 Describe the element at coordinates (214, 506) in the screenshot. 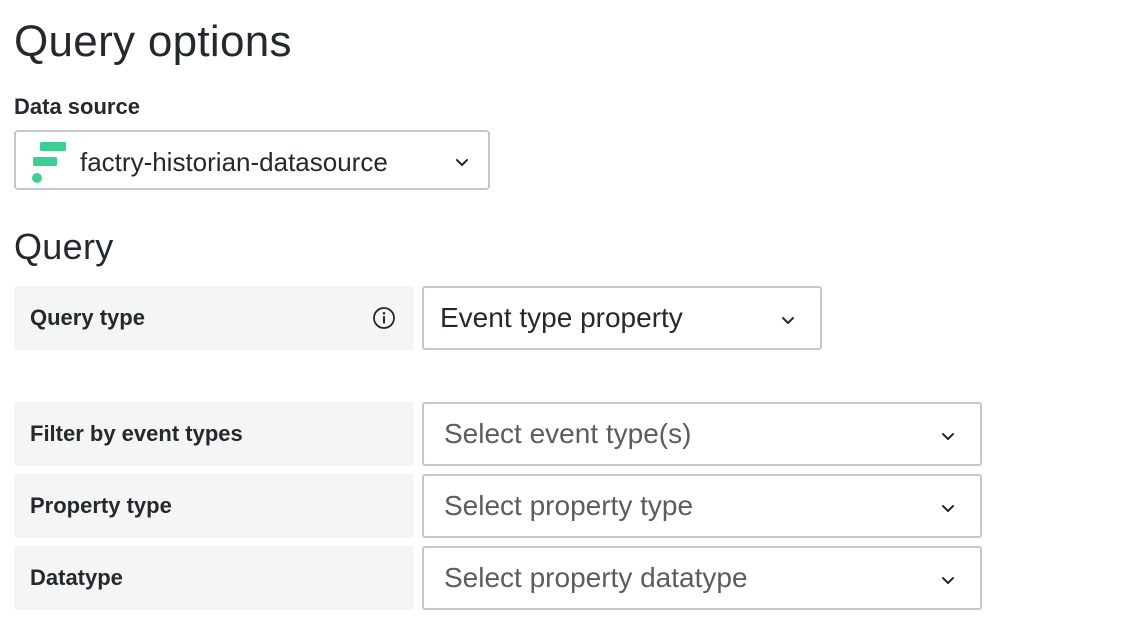

I see `property-type-label: Property type` at that location.